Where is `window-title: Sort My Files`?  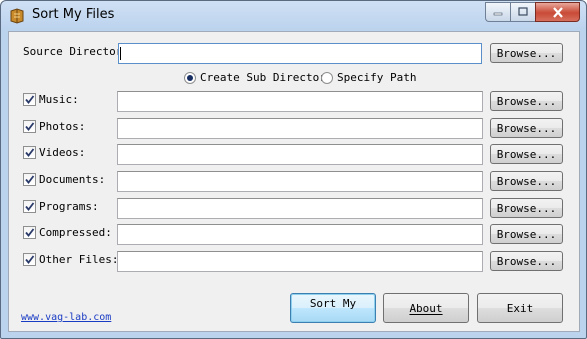
window-title: Sort My Files is located at coordinates (73, 14).